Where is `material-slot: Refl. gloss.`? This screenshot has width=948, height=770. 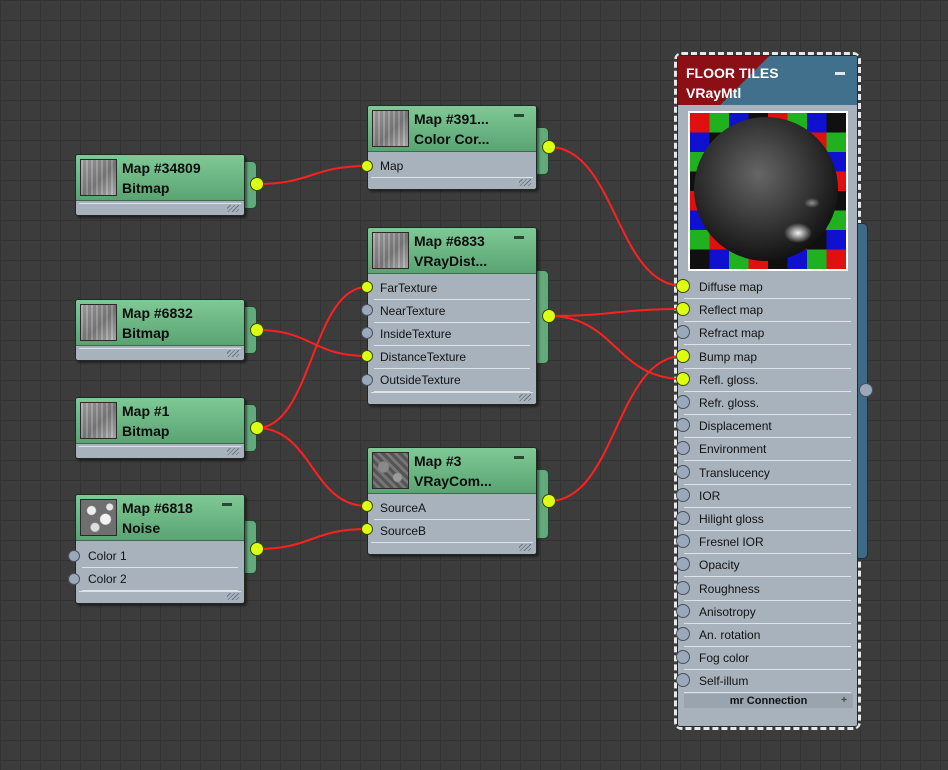
material-slot: Refl. gloss. is located at coordinates (767, 380).